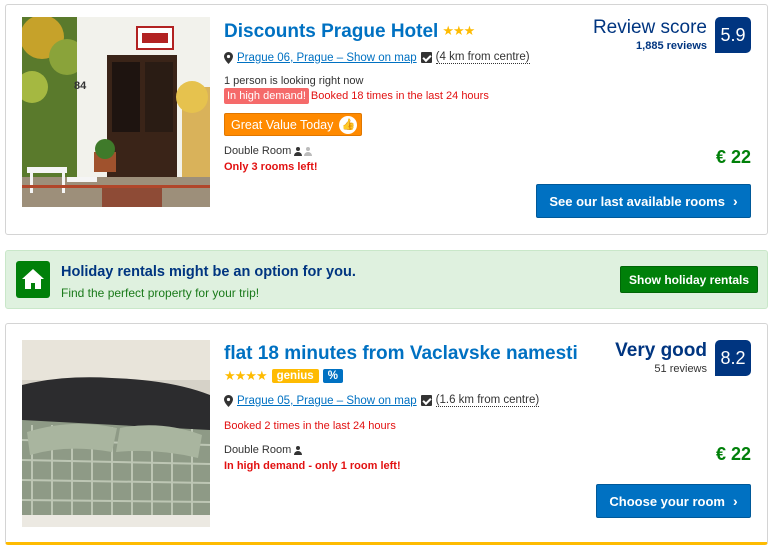  I want to click on review-score-block: Very good 51 reviews 8.2, so click(683, 358).